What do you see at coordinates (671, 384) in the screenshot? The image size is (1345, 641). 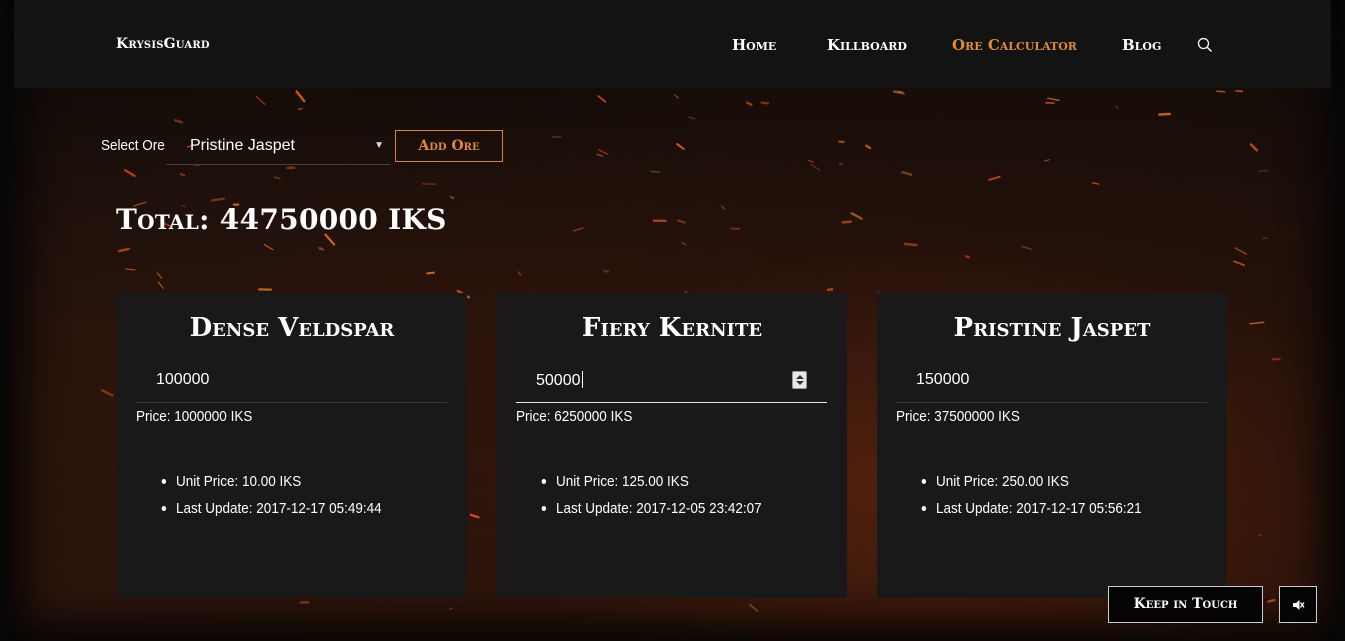 I see `quantity-input: 50000` at bounding box center [671, 384].